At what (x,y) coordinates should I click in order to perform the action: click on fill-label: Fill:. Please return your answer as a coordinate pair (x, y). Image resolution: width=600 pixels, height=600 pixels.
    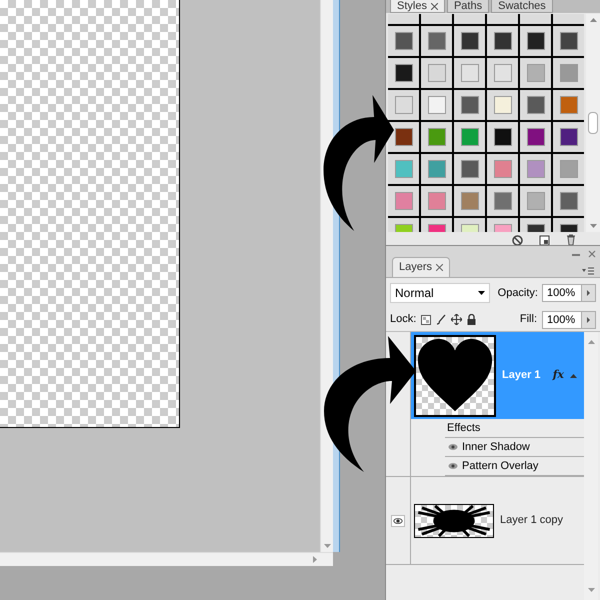
    Looking at the image, I should click on (528, 320).